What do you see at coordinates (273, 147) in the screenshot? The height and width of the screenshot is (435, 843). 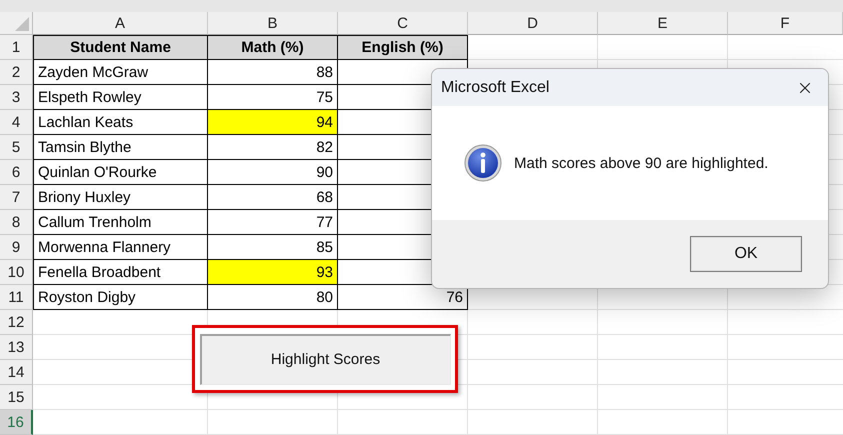 I see `table-cell: 82` at bounding box center [273, 147].